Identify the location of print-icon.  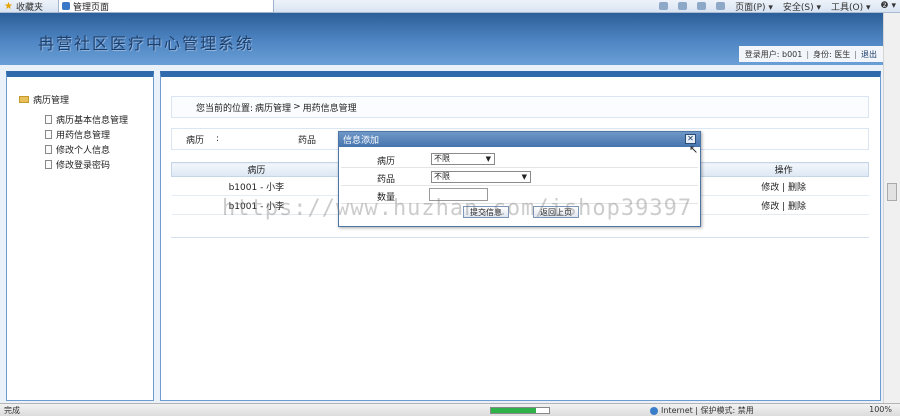
(721, 6).